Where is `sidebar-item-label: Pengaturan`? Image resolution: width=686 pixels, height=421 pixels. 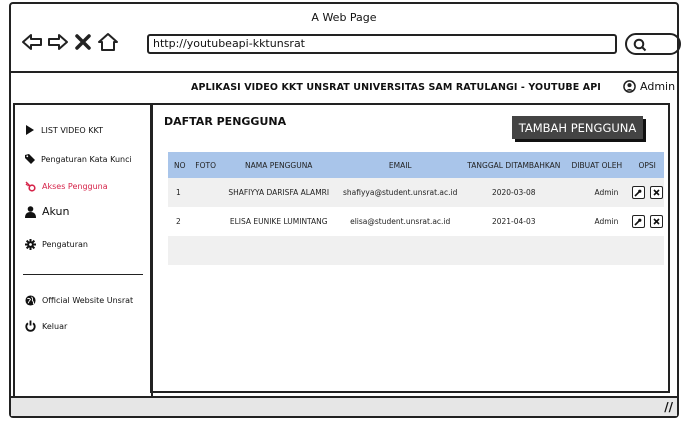 sidebar-item-label: Pengaturan is located at coordinates (65, 244).